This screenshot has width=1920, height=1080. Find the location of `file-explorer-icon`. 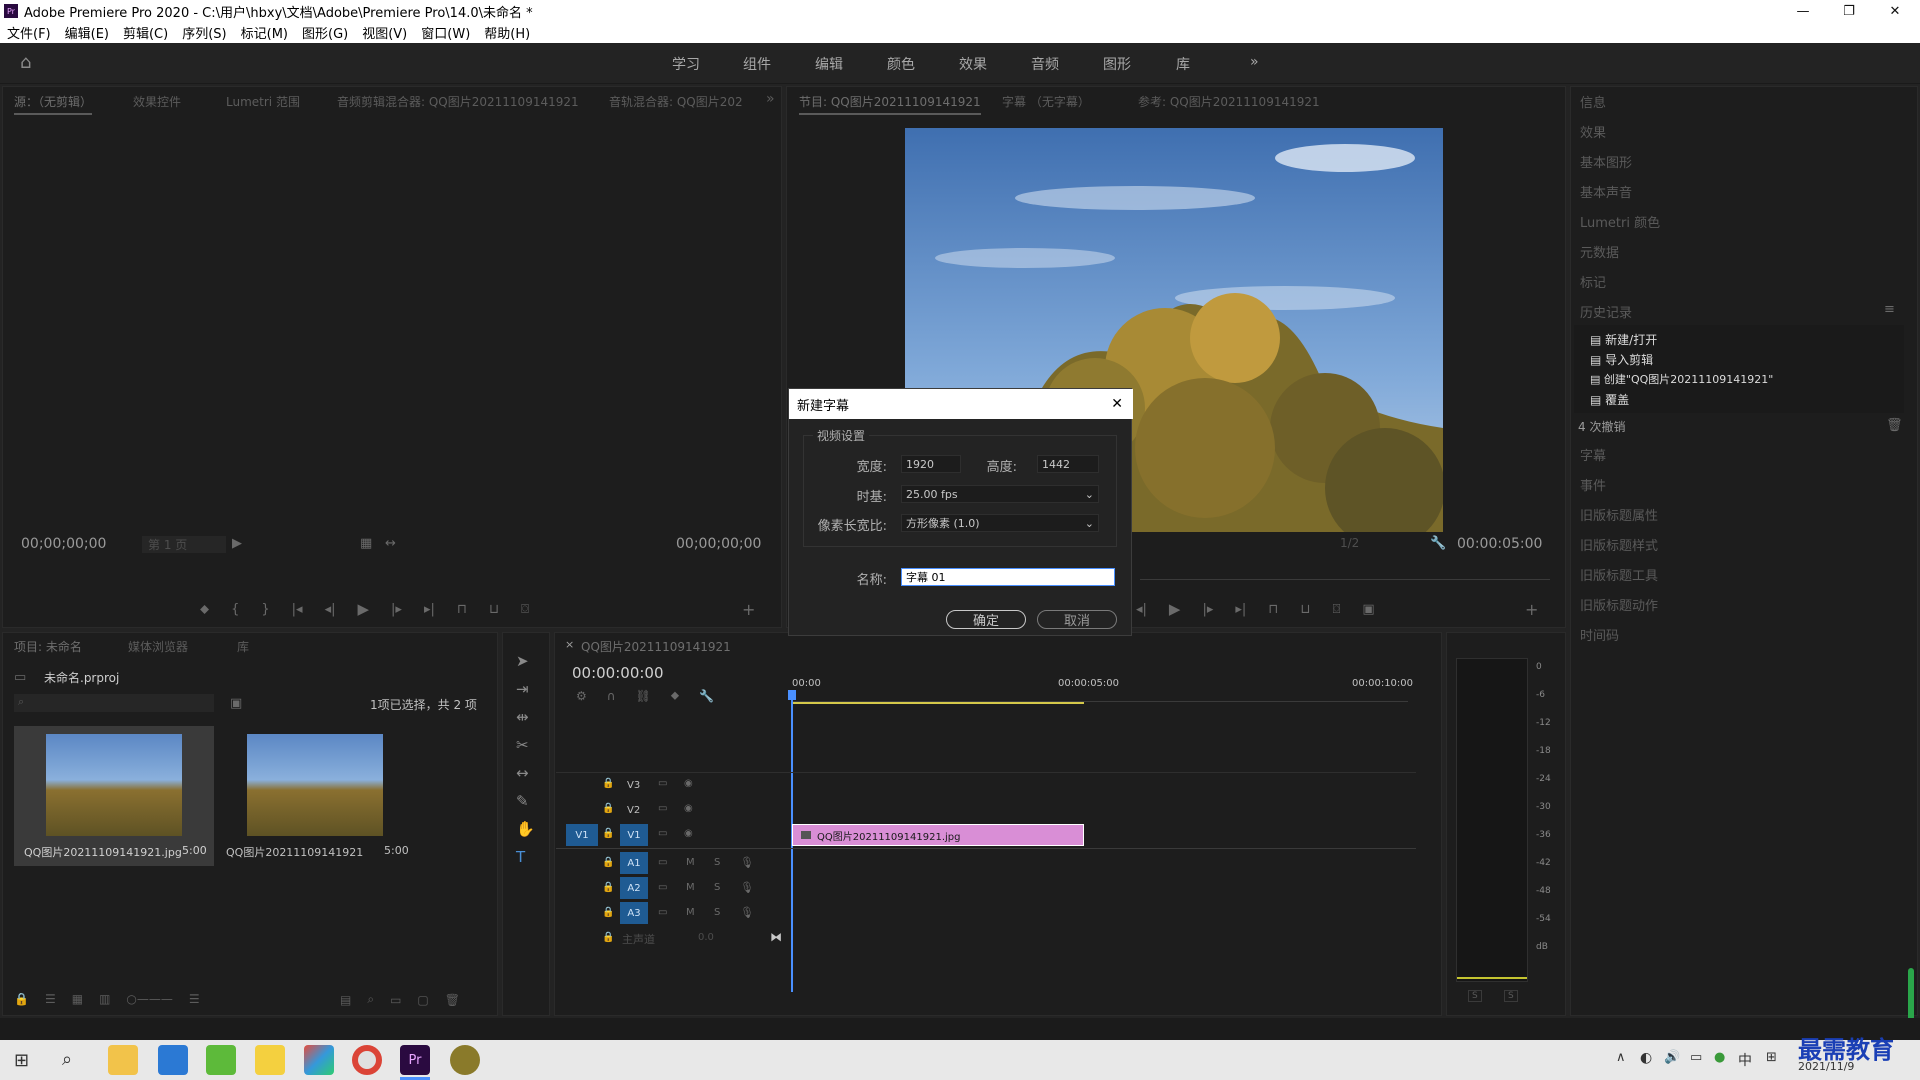

file-explorer-icon is located at coordinates (123, 1060).